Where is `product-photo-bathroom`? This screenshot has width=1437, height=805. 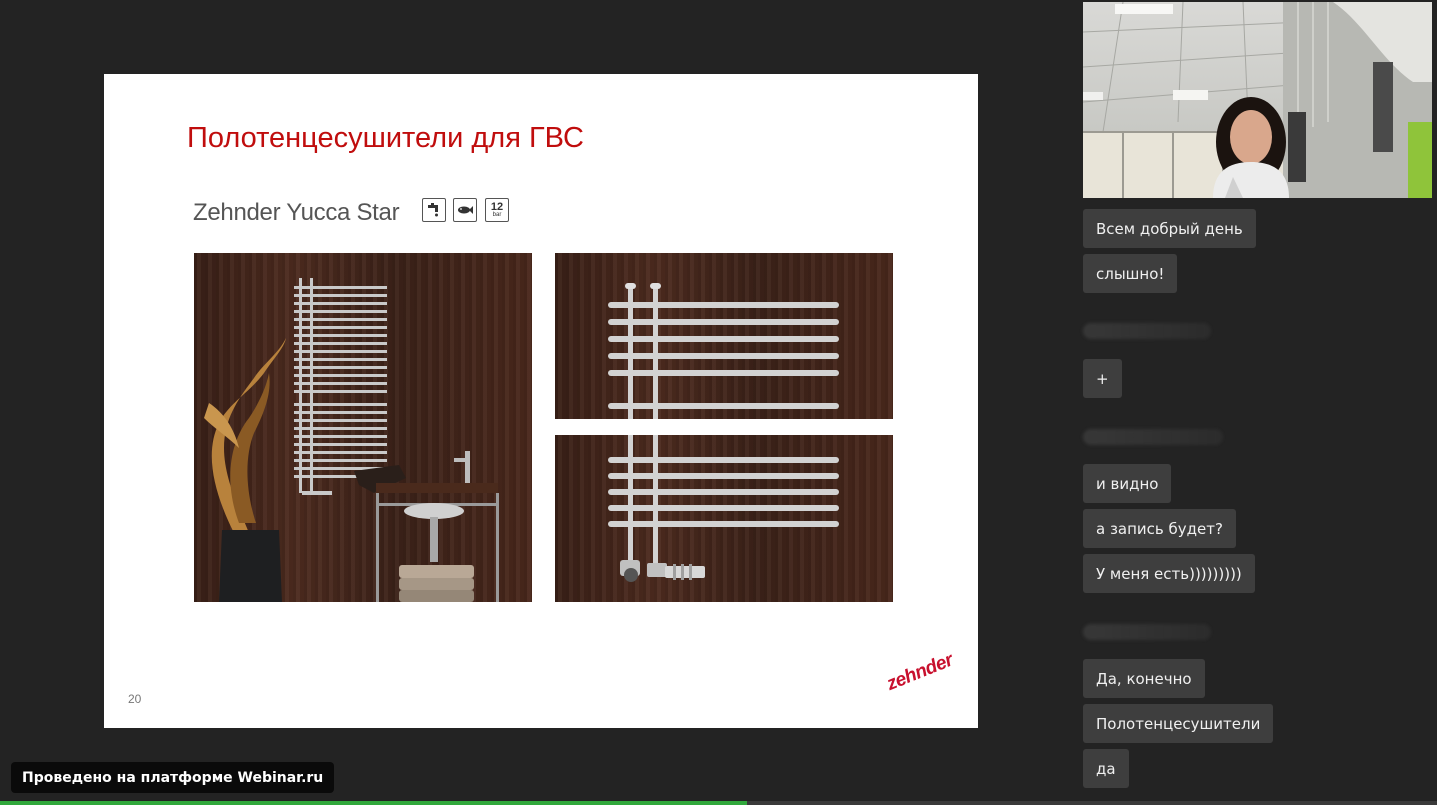 product-photo-bathroom is located at coordinates (363, 427).